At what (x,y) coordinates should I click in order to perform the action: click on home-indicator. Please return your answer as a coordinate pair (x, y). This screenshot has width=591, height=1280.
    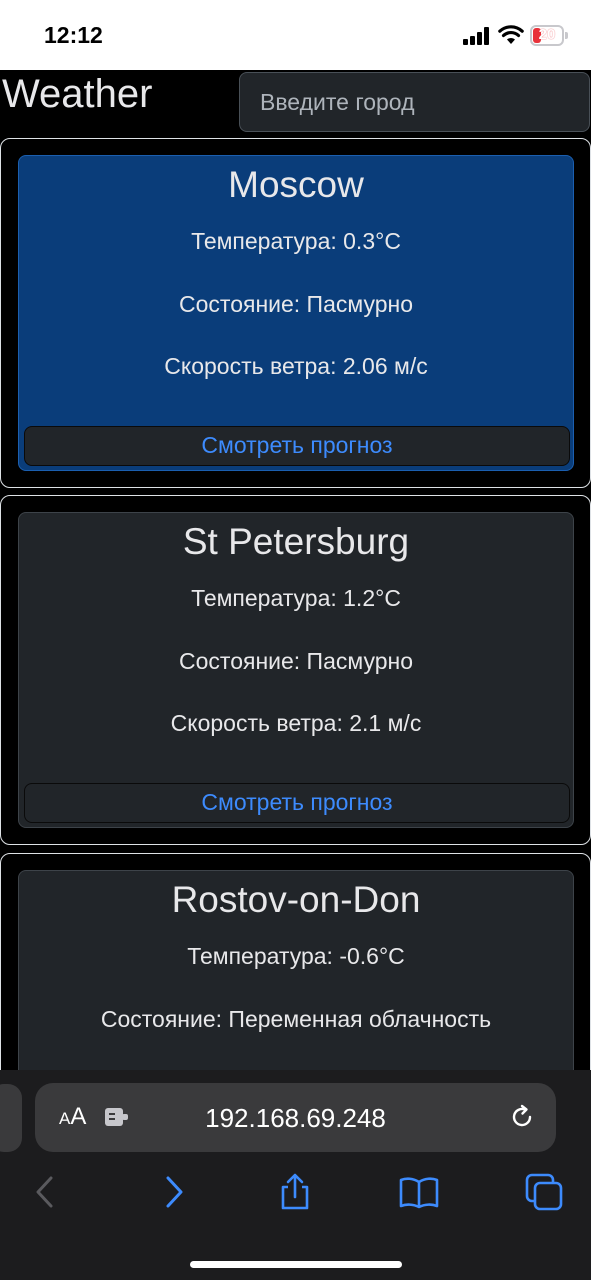
    Looking at the image, I should click on (296, 1264).